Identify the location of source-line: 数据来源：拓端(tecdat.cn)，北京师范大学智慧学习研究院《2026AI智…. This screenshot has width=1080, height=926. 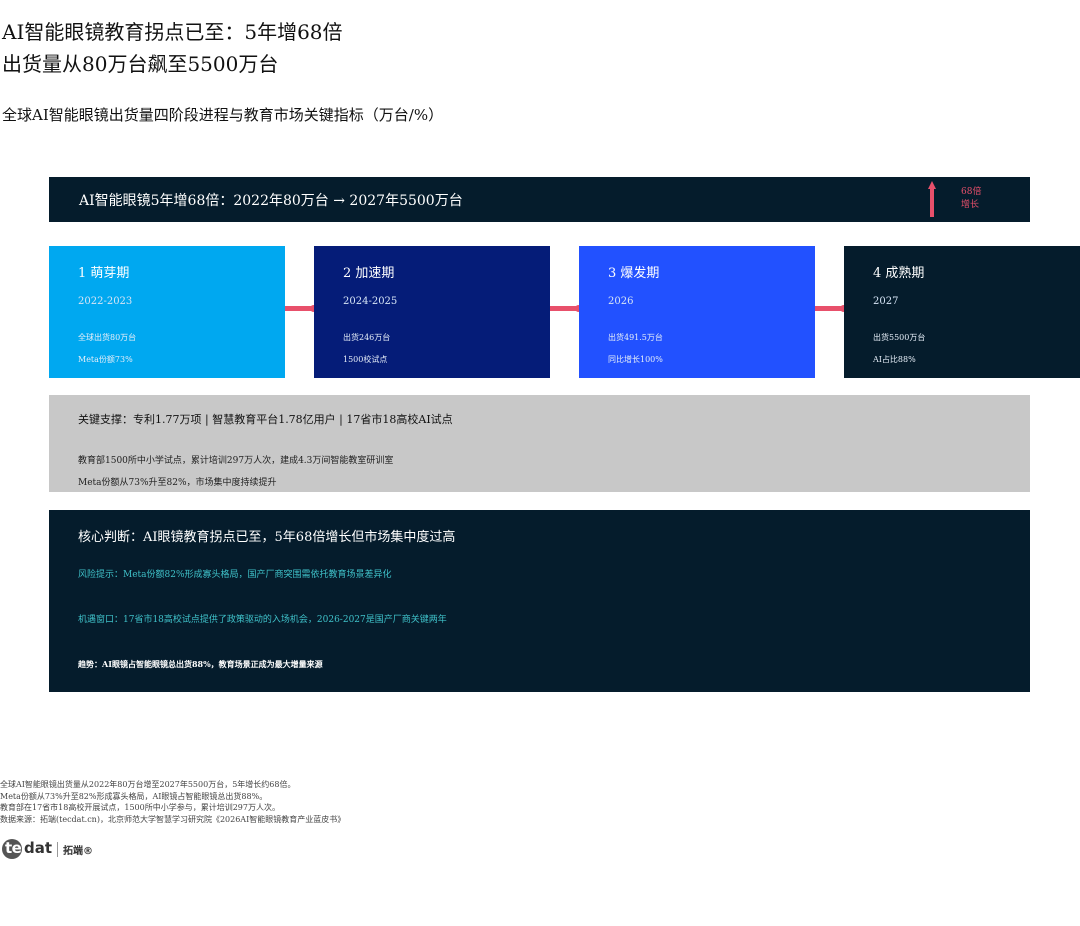
(173, 819).